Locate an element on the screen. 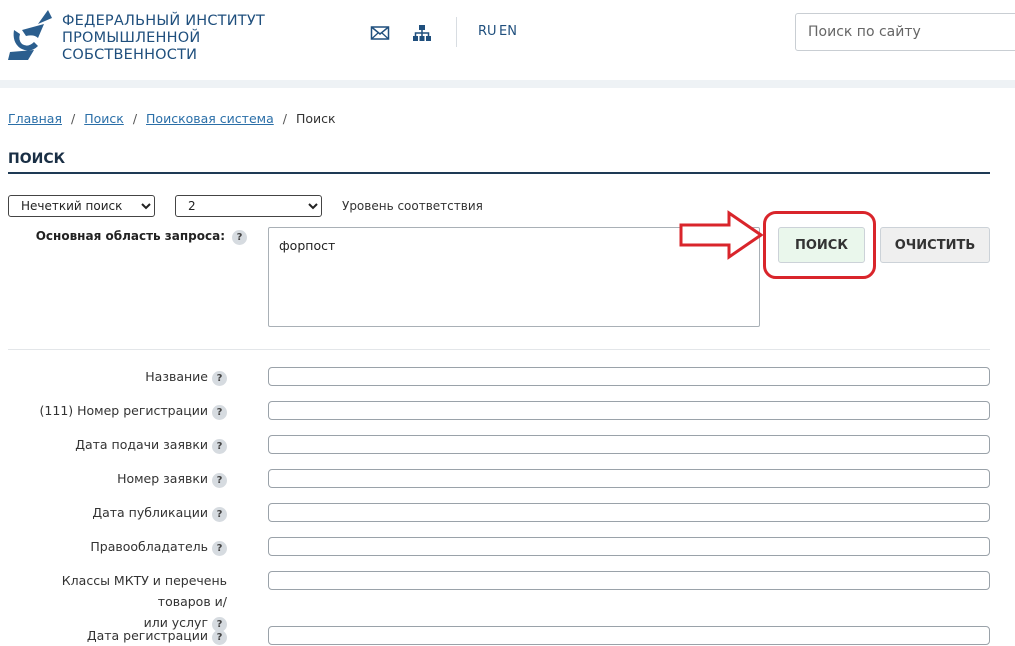  search-mode-select: Нечеткий поиск is located at coordinates (81, 206).